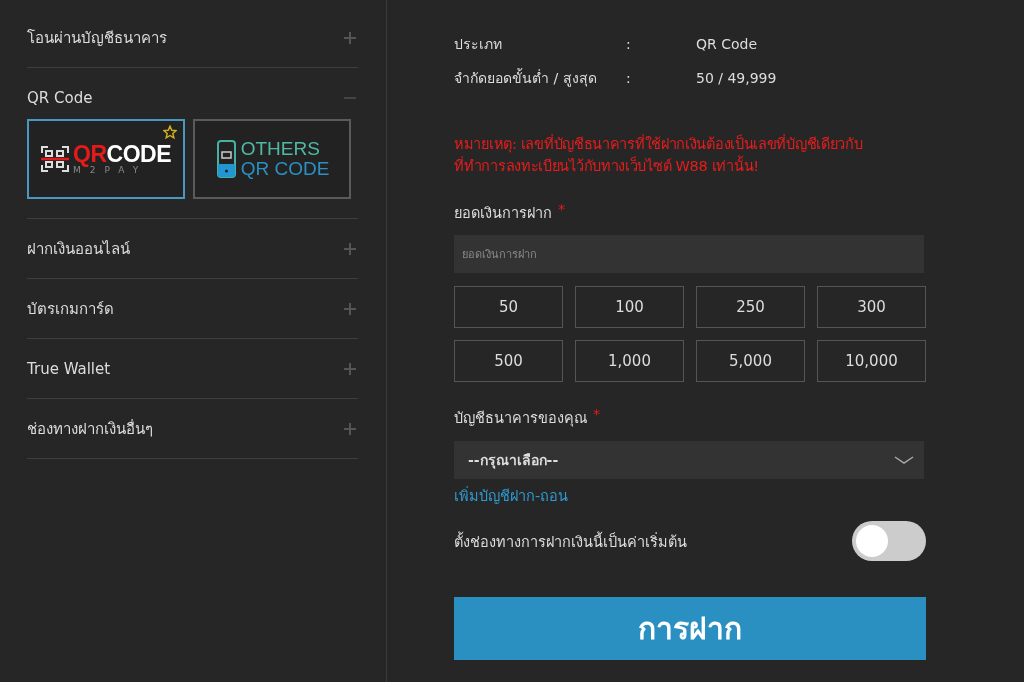  Describe the element at coordinates (225, 159) in the screenshot. I see `phone-icon` at that location.